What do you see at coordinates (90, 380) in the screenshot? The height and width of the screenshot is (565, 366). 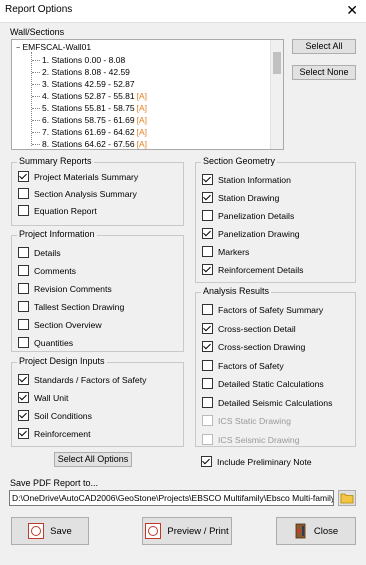 I see `checkbox-label: Standards / Factors of Safety` at bounding box center [90, 380].